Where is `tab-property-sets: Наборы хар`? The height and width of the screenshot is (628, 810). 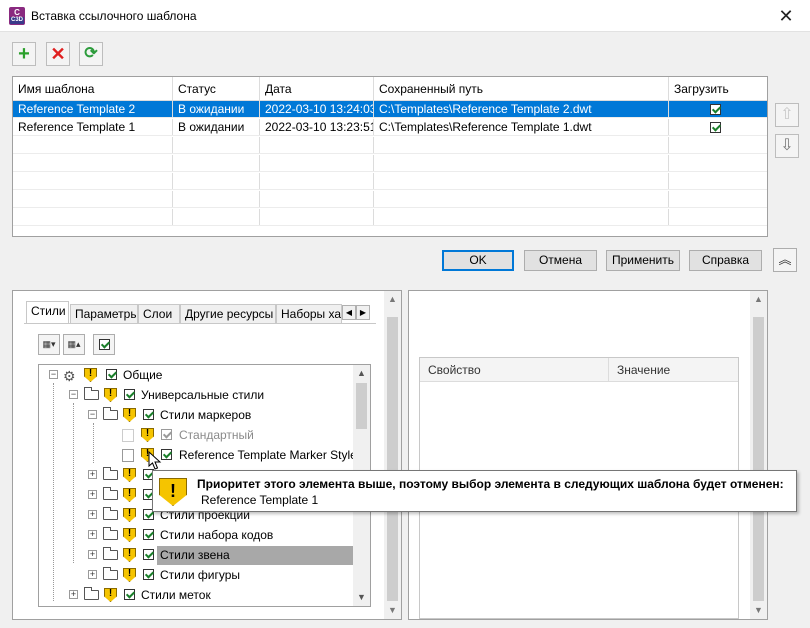
tab-property-sets: Наборы хар is located at coordinates (309, 314).